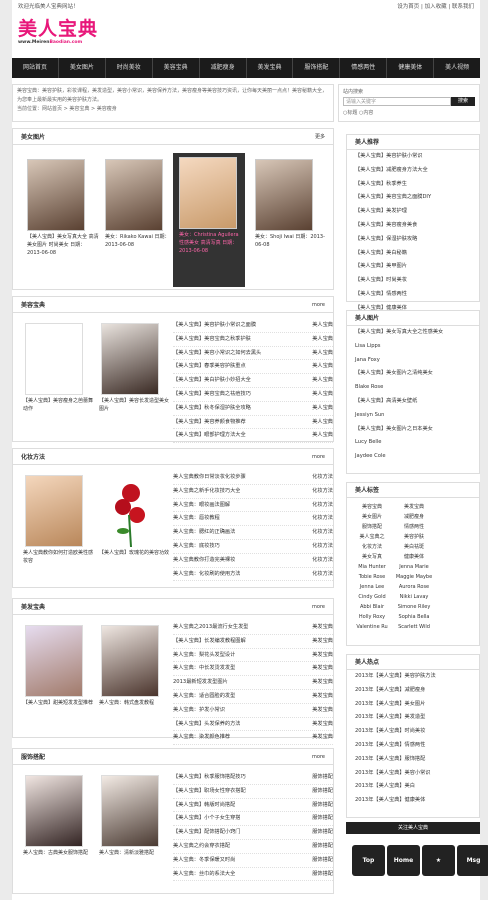  Describe the element at coordinates (253, 806) in the screenshot. I see `list-item: 【美人宝典】韩版时尚搭配 服饰搭配` at that location.